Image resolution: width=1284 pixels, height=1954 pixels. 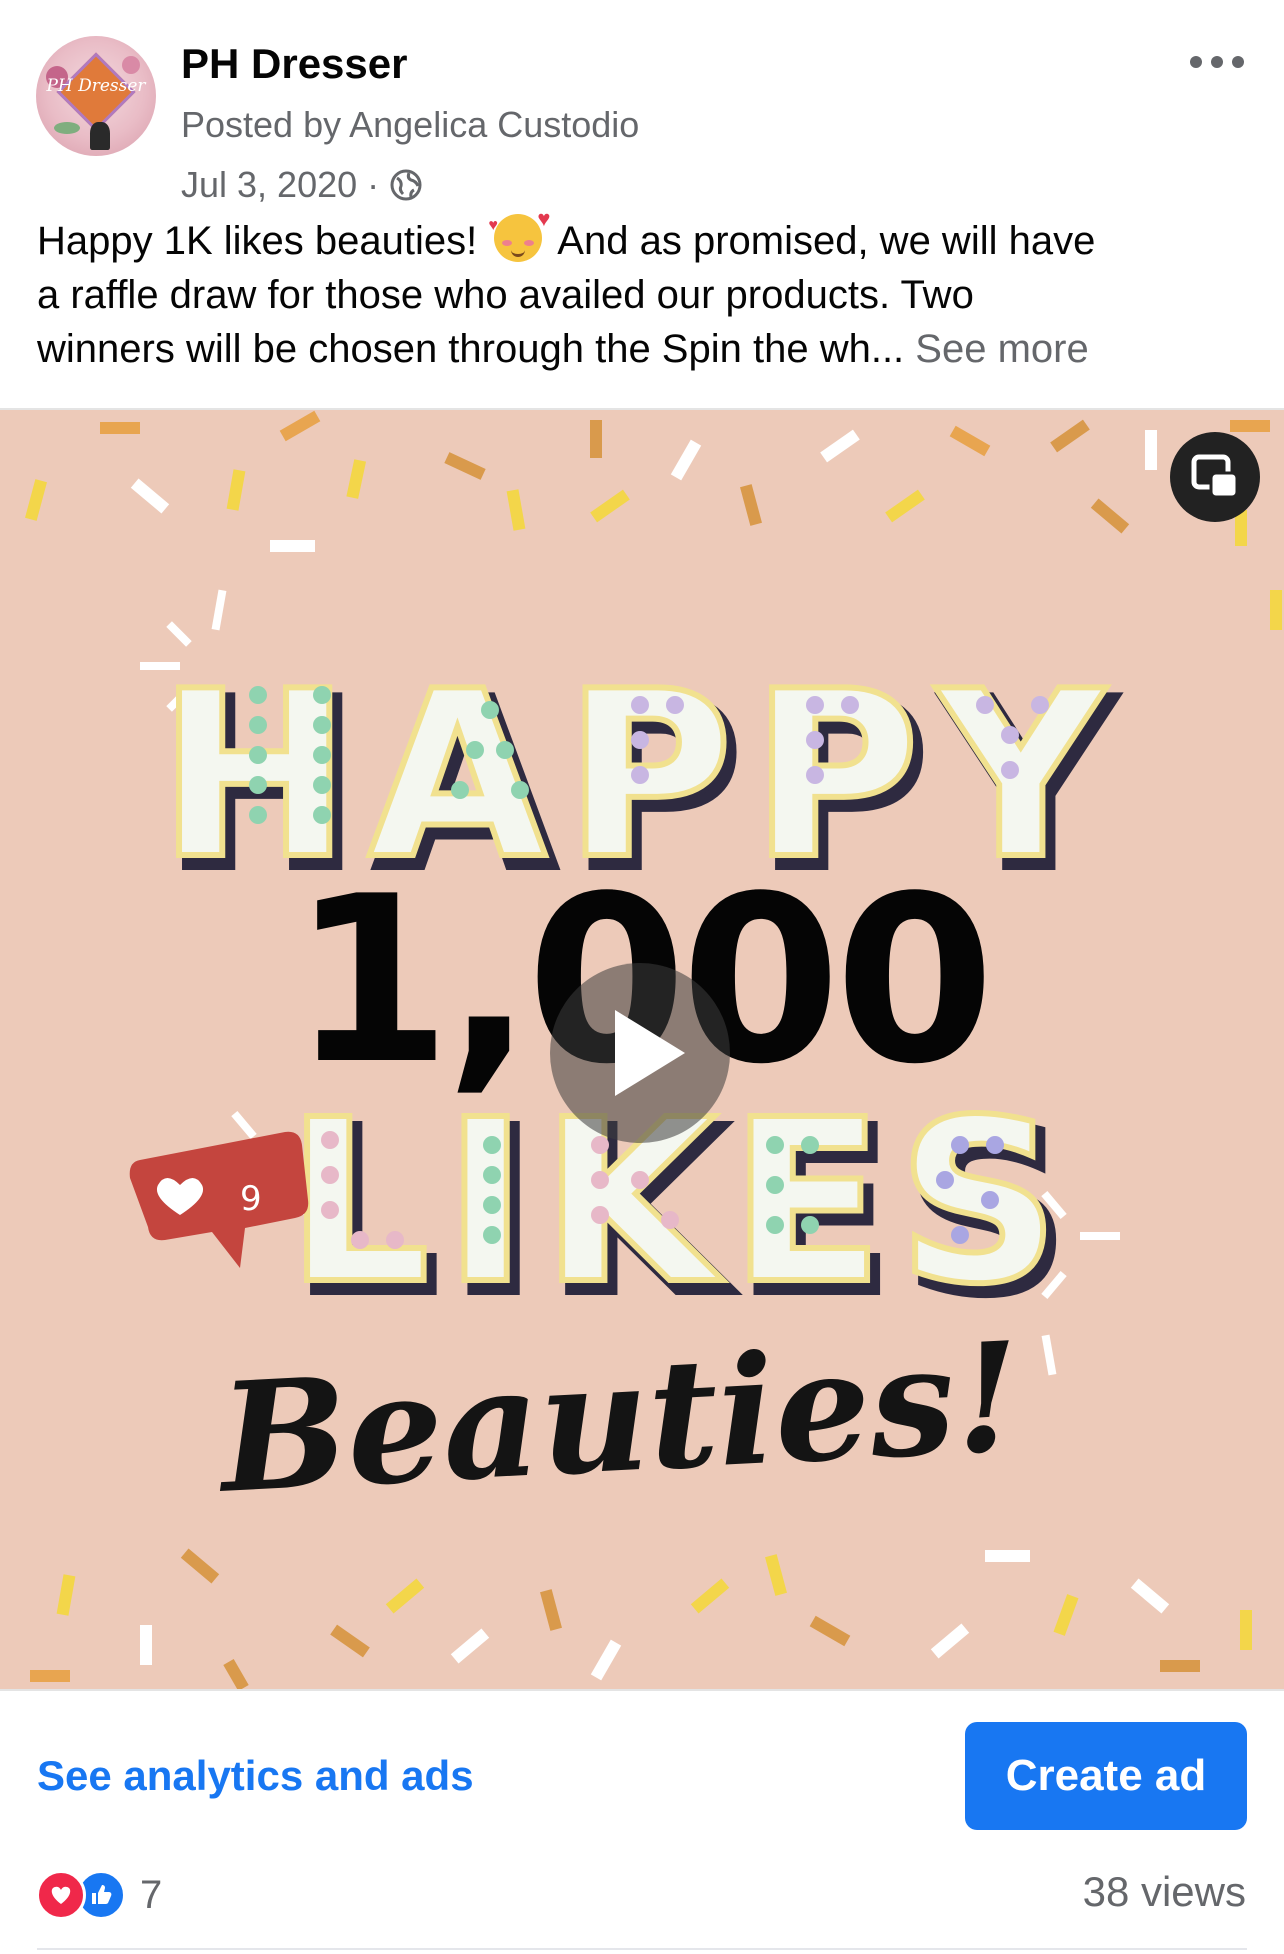 I want to click on globe-icon, so click(x=406, y=185).